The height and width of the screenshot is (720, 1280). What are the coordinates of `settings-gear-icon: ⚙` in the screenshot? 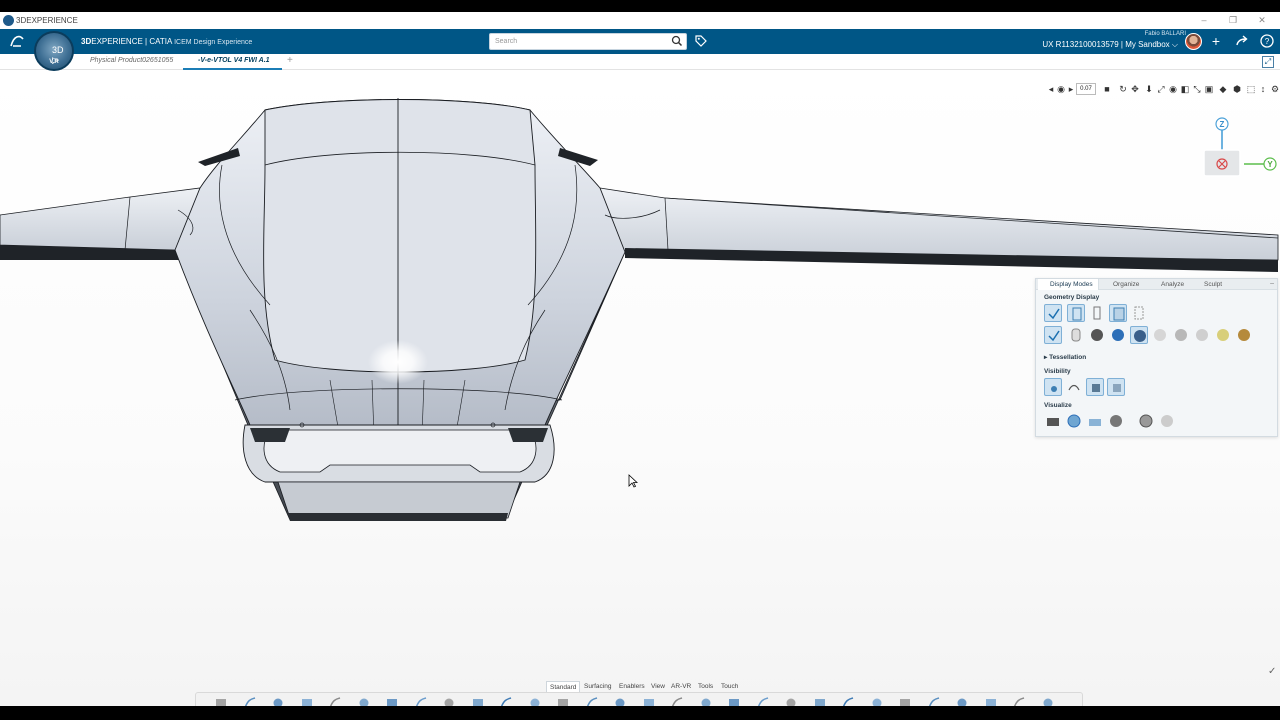 It's located at (1275, 89).